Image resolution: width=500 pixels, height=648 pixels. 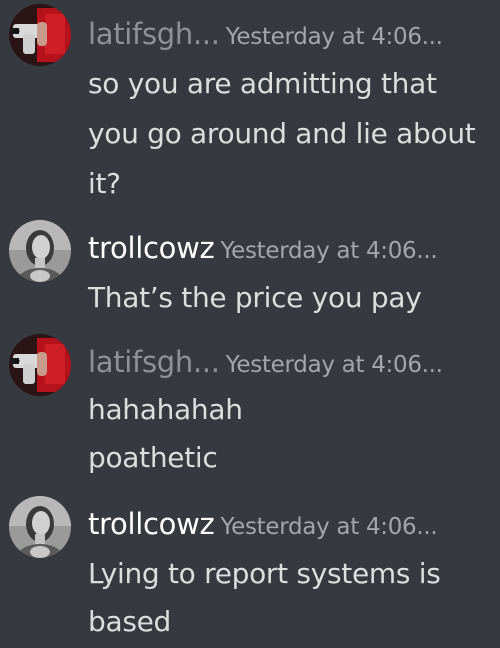 What do you see at coordinates (282, 133) in the screenshot?
I see `message-text: you go around and lie about` at bounding box center [282, 133].